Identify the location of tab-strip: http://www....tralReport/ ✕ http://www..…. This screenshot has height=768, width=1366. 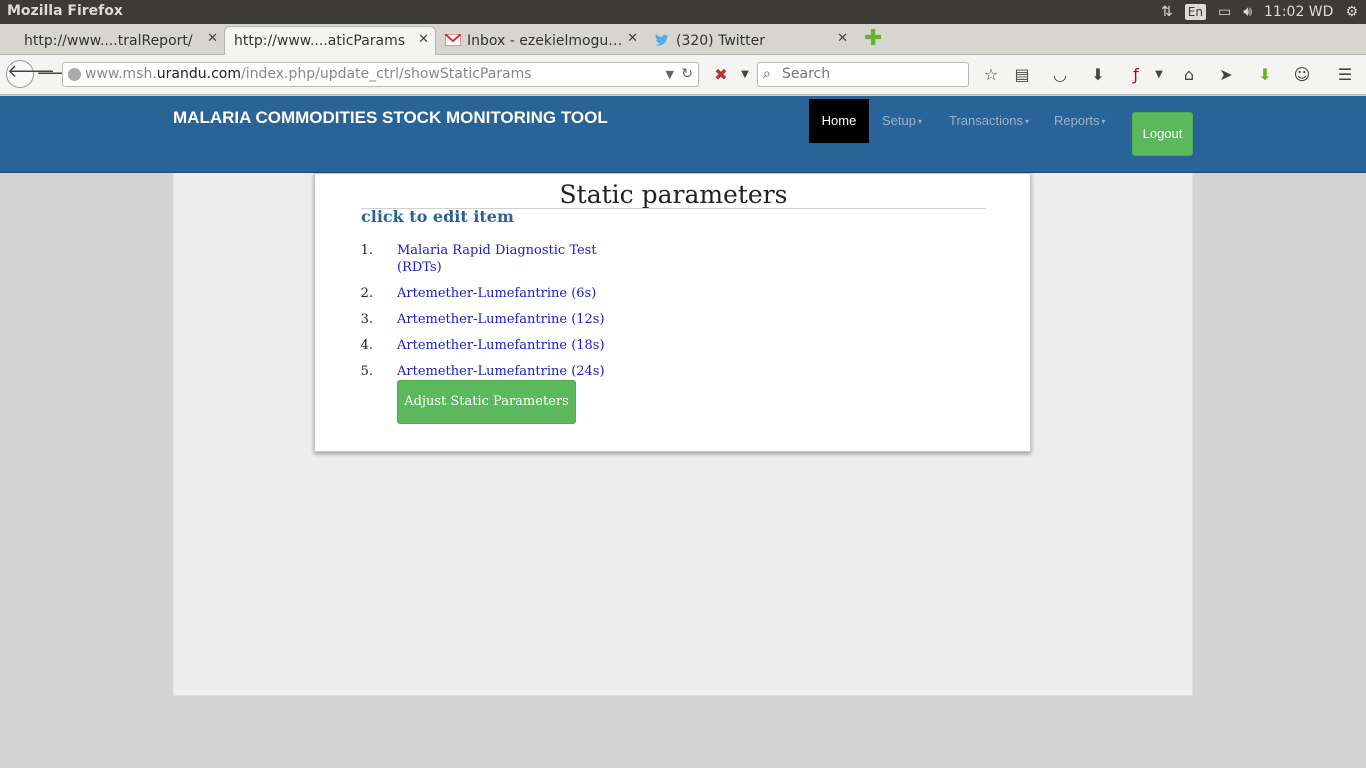
(683, 39).